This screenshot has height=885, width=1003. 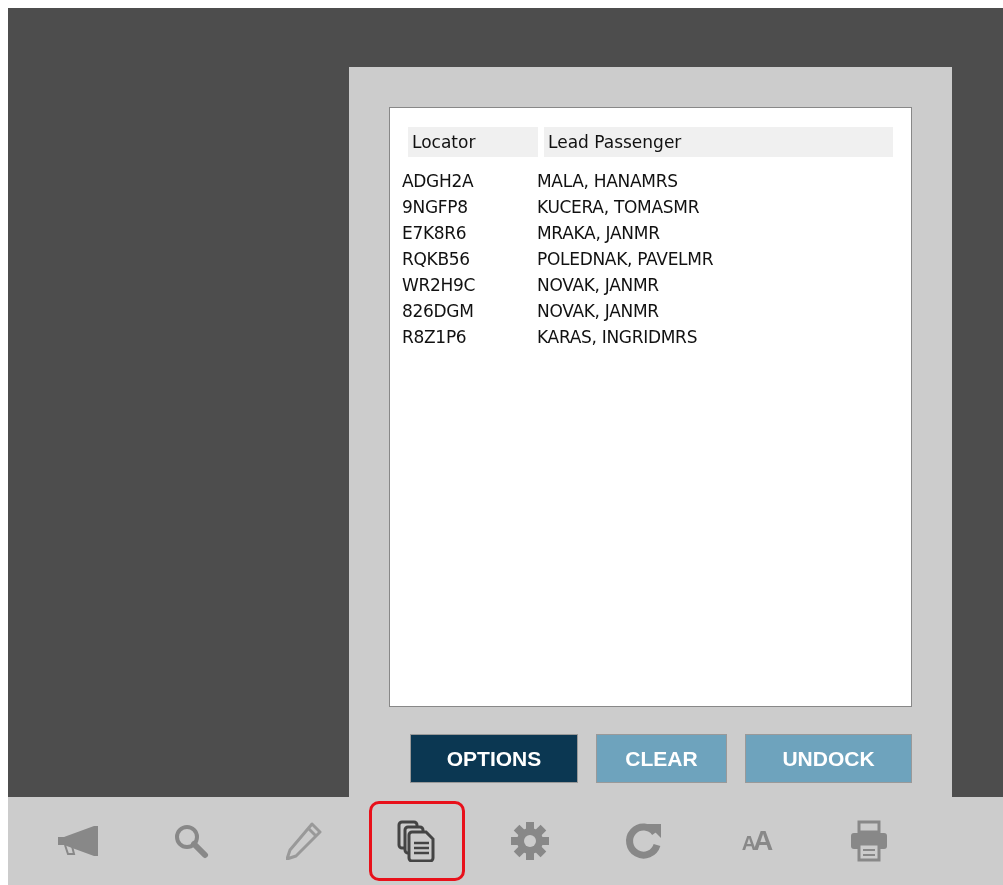 I want to click on table-cell-text: WR2H9C, so click(x=439, y=285).